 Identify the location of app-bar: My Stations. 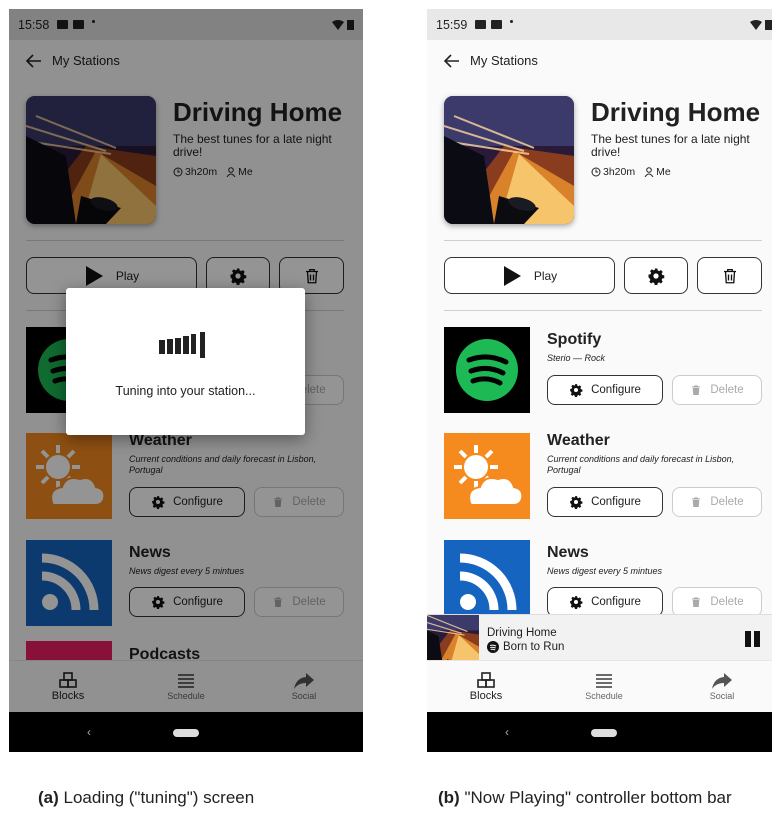
(491, 60).